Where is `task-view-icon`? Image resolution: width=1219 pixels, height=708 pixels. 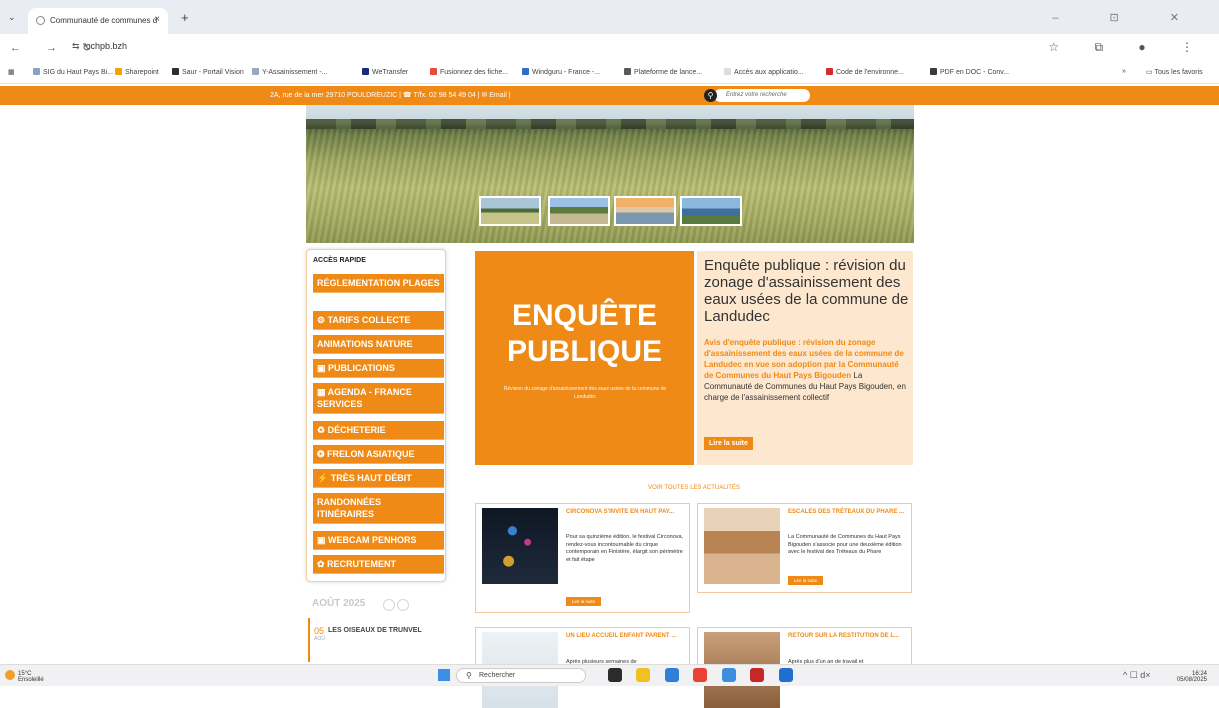 task-view-icon is located at coordinates (615, 675).